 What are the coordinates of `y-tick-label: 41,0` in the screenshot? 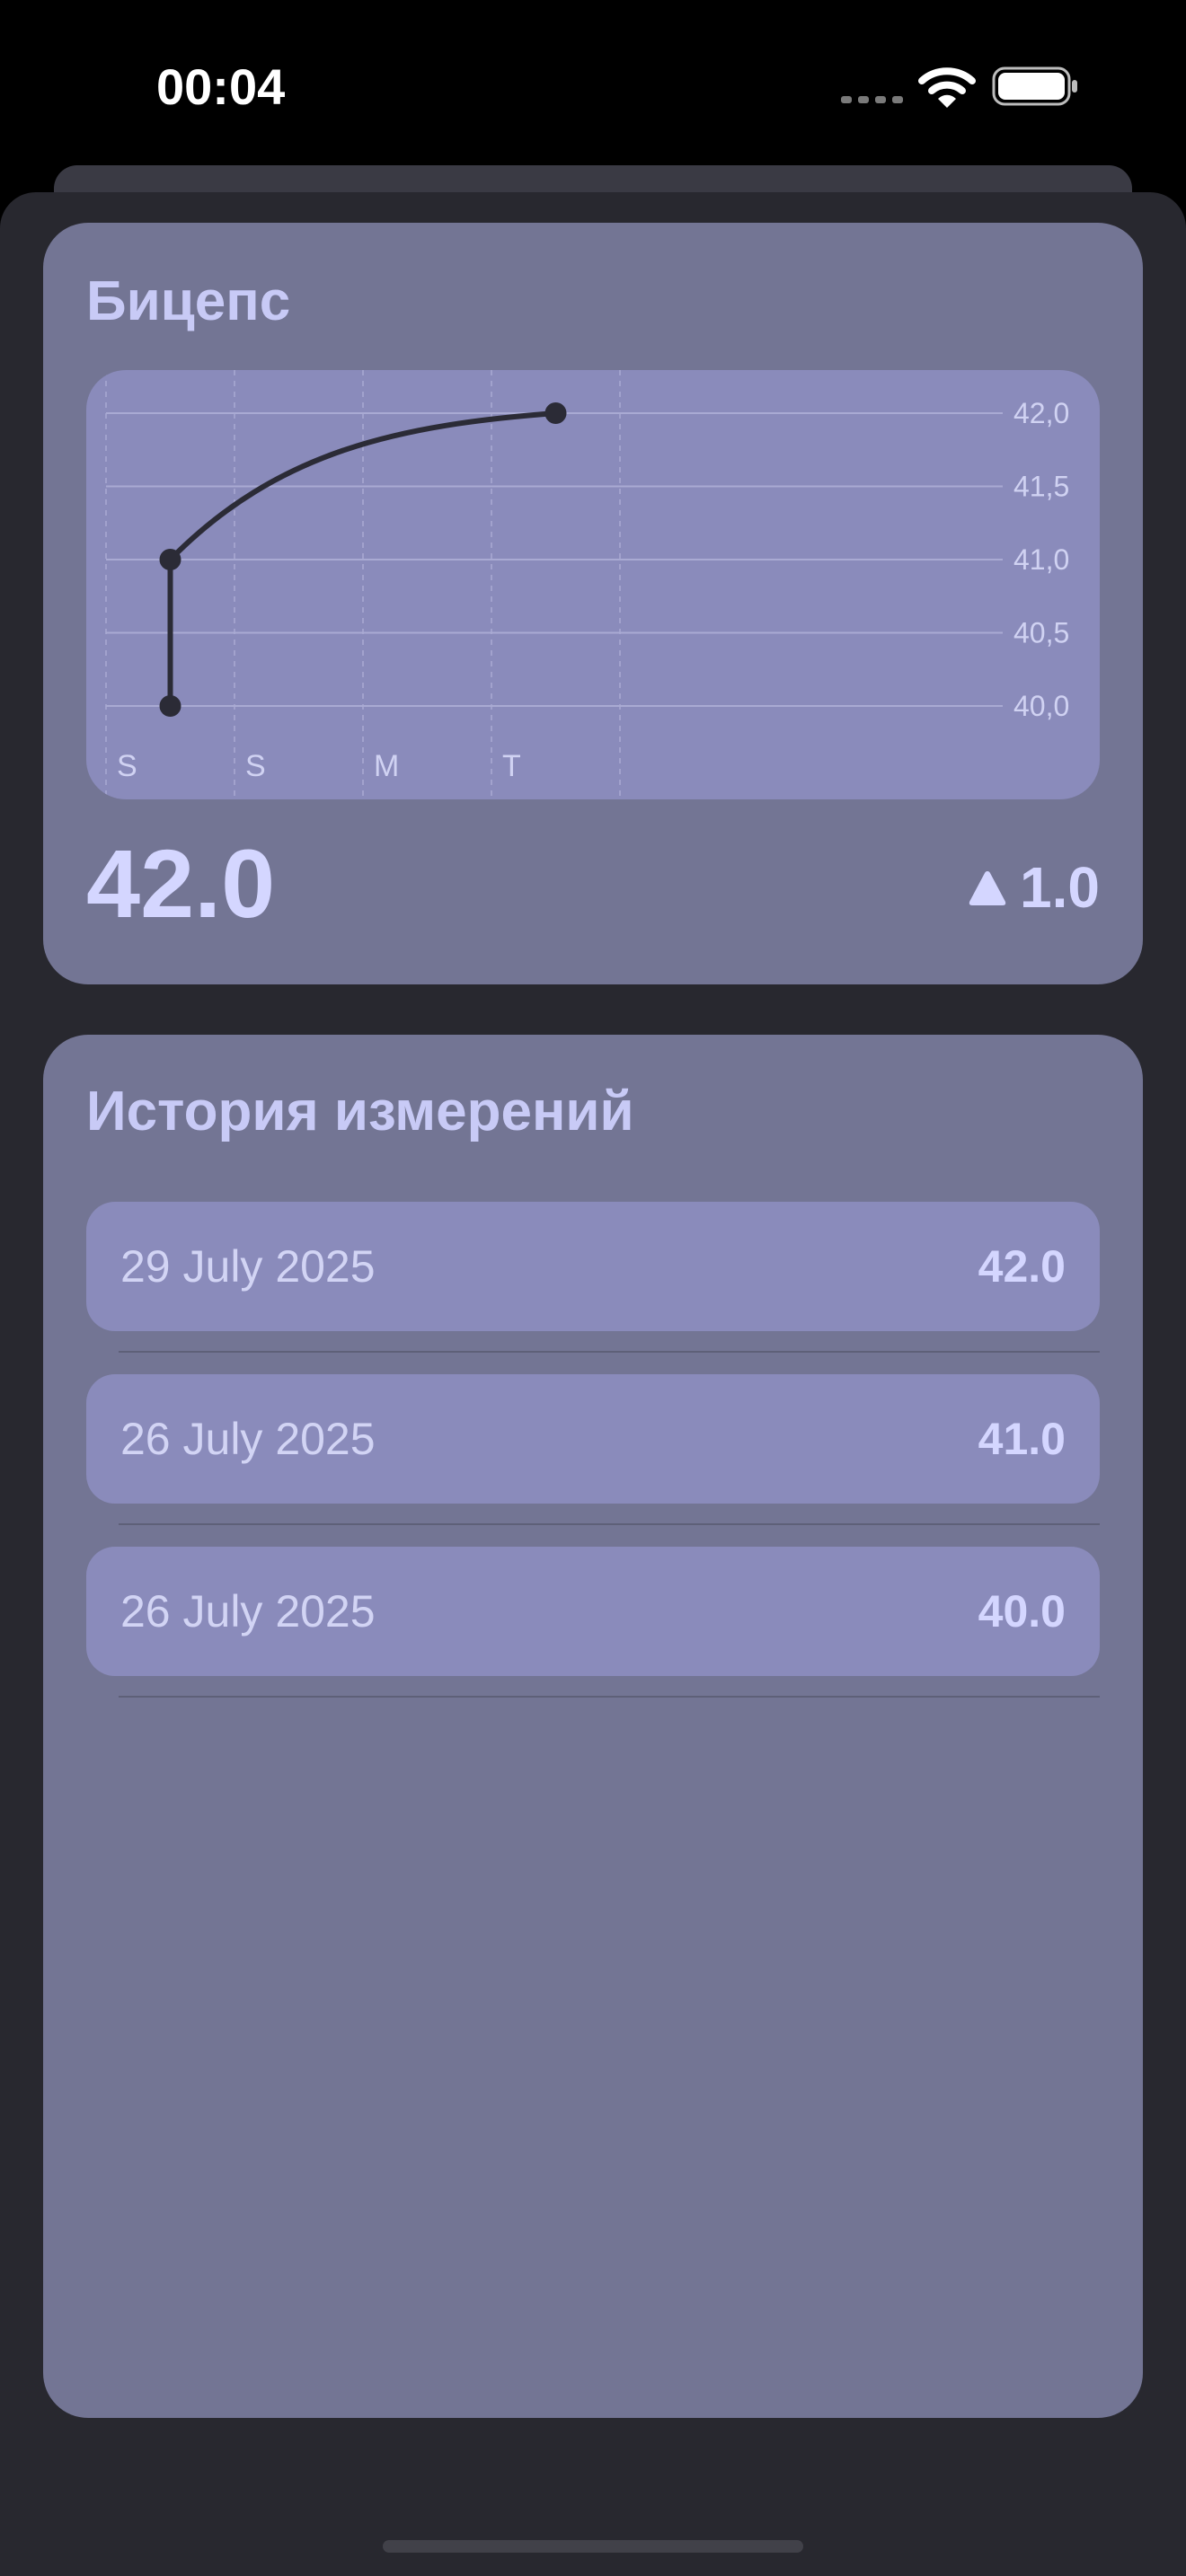 It's located at (1041, 559).